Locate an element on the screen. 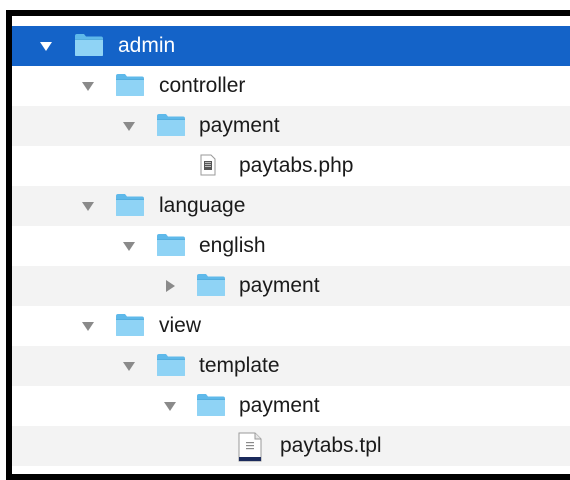 This screenshot has height=480, width=570. tree-row-label: admin is located at coordinates (147, 45).